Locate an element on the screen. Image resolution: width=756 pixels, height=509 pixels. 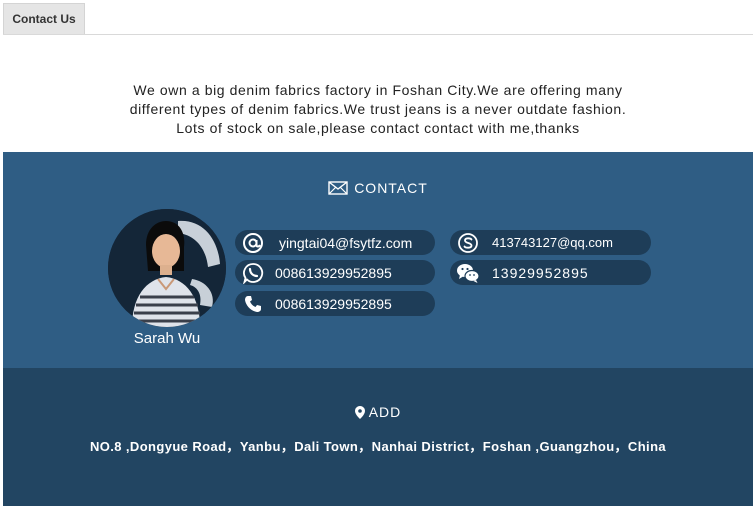
email-value: yingtai04@fsytfz.com is located at coordinates (346, 242).